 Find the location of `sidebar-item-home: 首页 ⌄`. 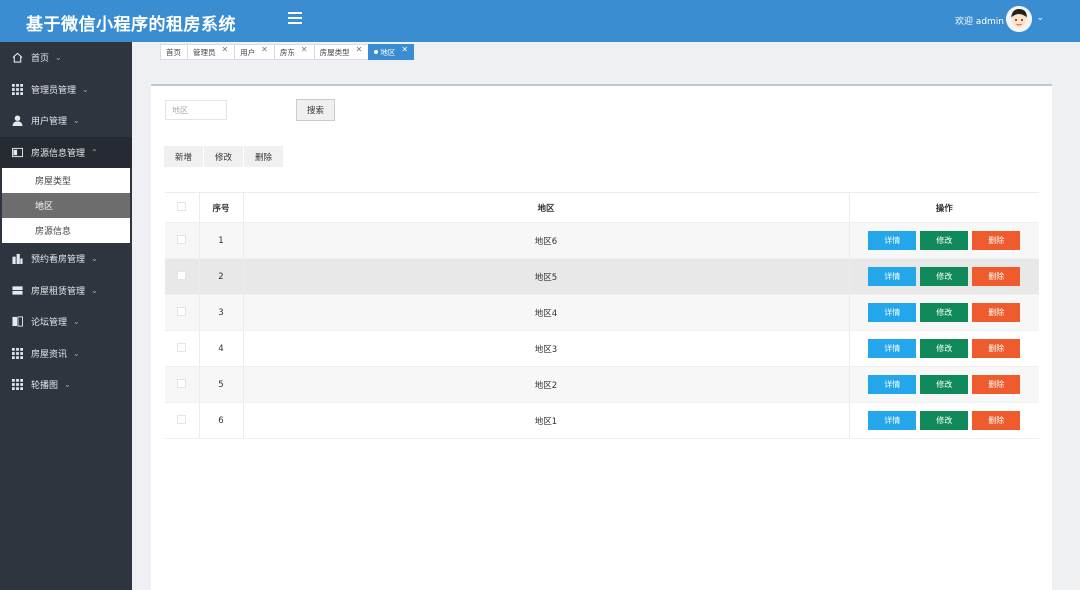

sidebar-item-home: 首页 ⌄ is located at coordinates (66, 58).